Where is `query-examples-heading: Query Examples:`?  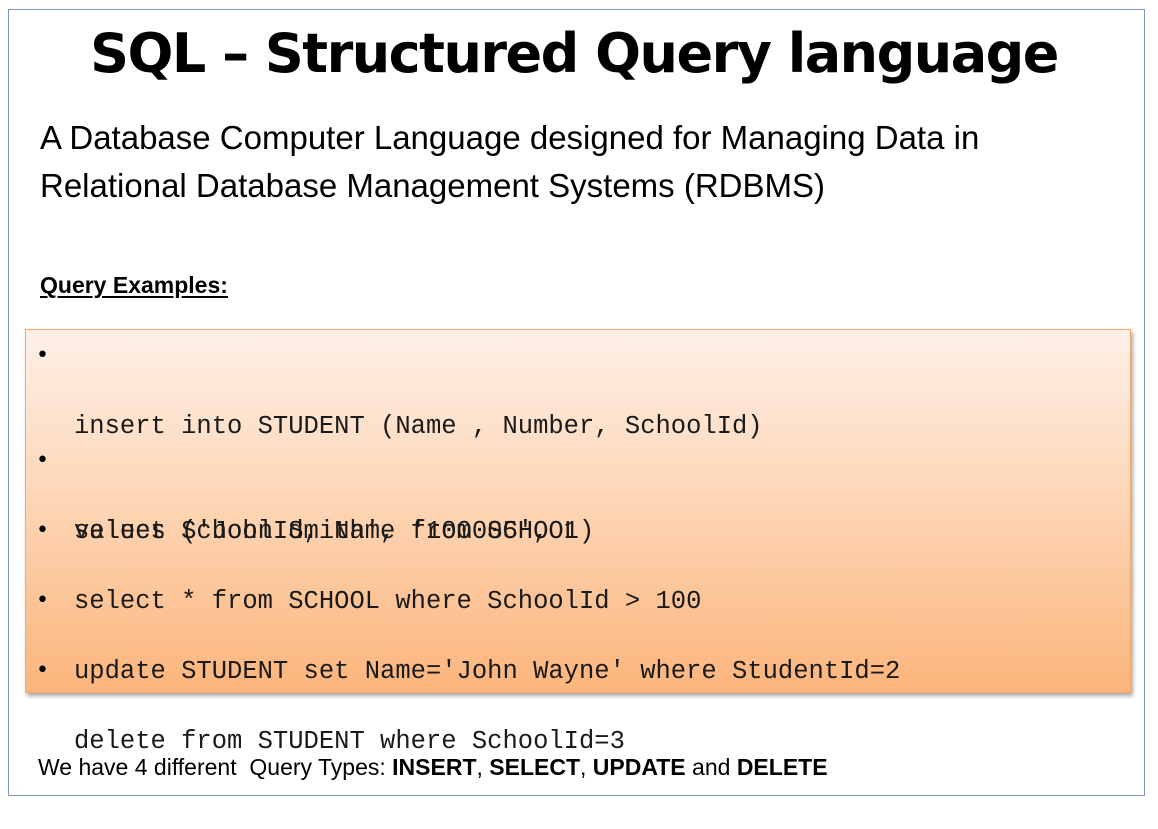
query-examples-heading: Query Examples: is located at coordinates (134, 285).